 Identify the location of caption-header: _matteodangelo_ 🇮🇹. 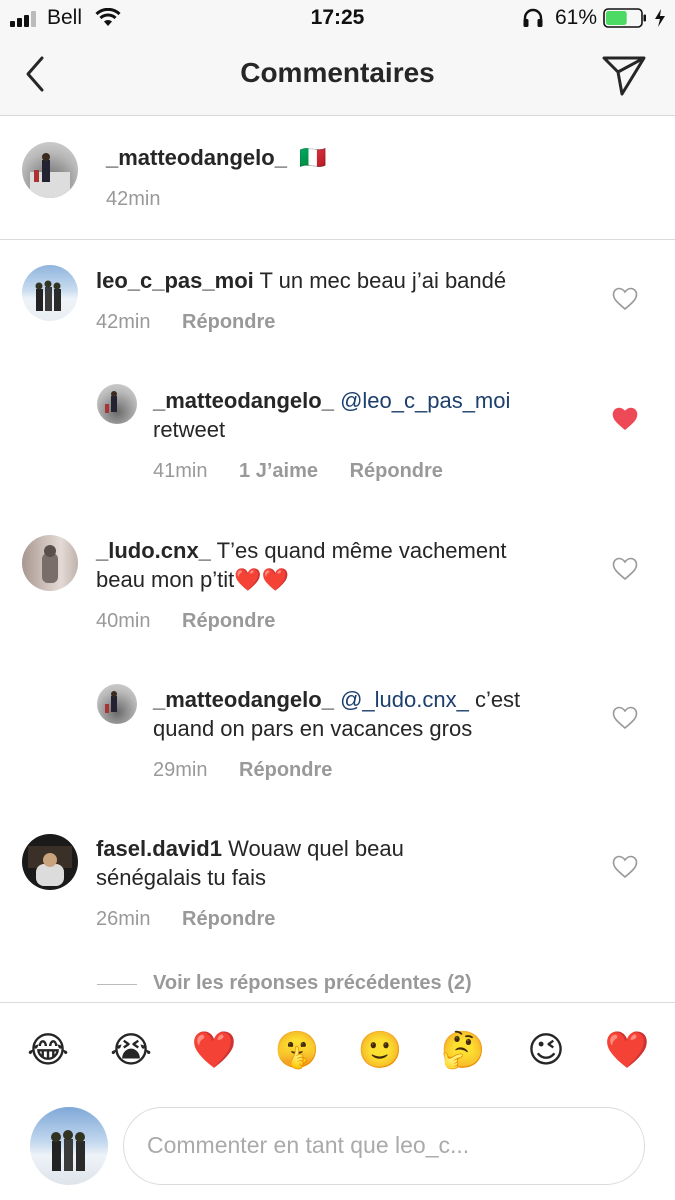
(216, 158).